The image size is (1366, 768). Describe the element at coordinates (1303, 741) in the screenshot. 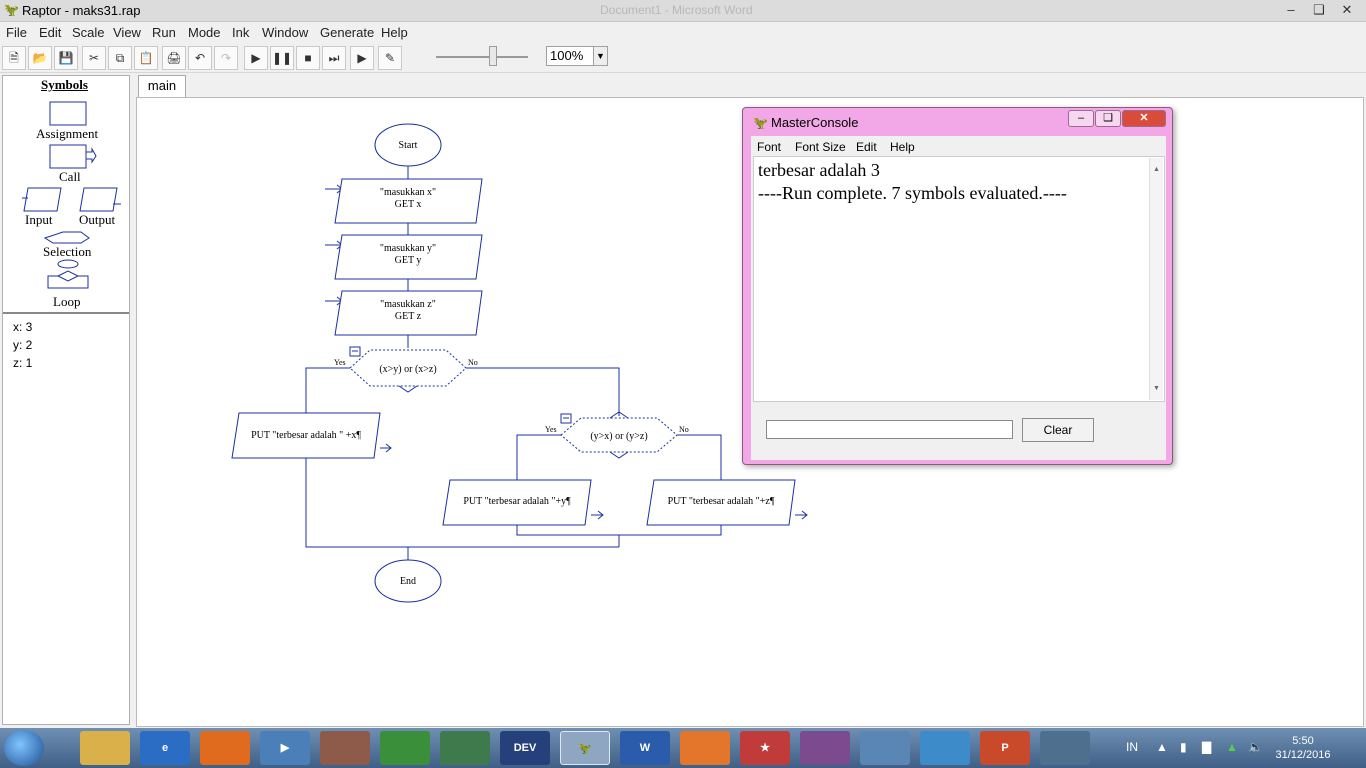

I see `clock-time: 5:50` at that location.